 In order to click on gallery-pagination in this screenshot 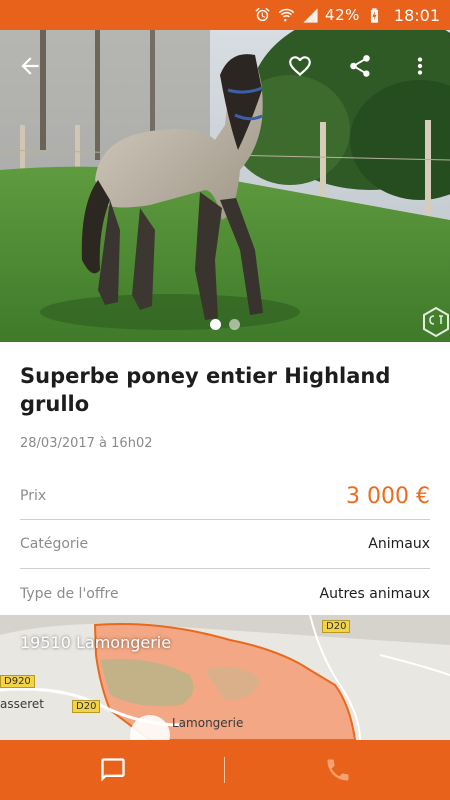, I will do `click(225, 324)`.